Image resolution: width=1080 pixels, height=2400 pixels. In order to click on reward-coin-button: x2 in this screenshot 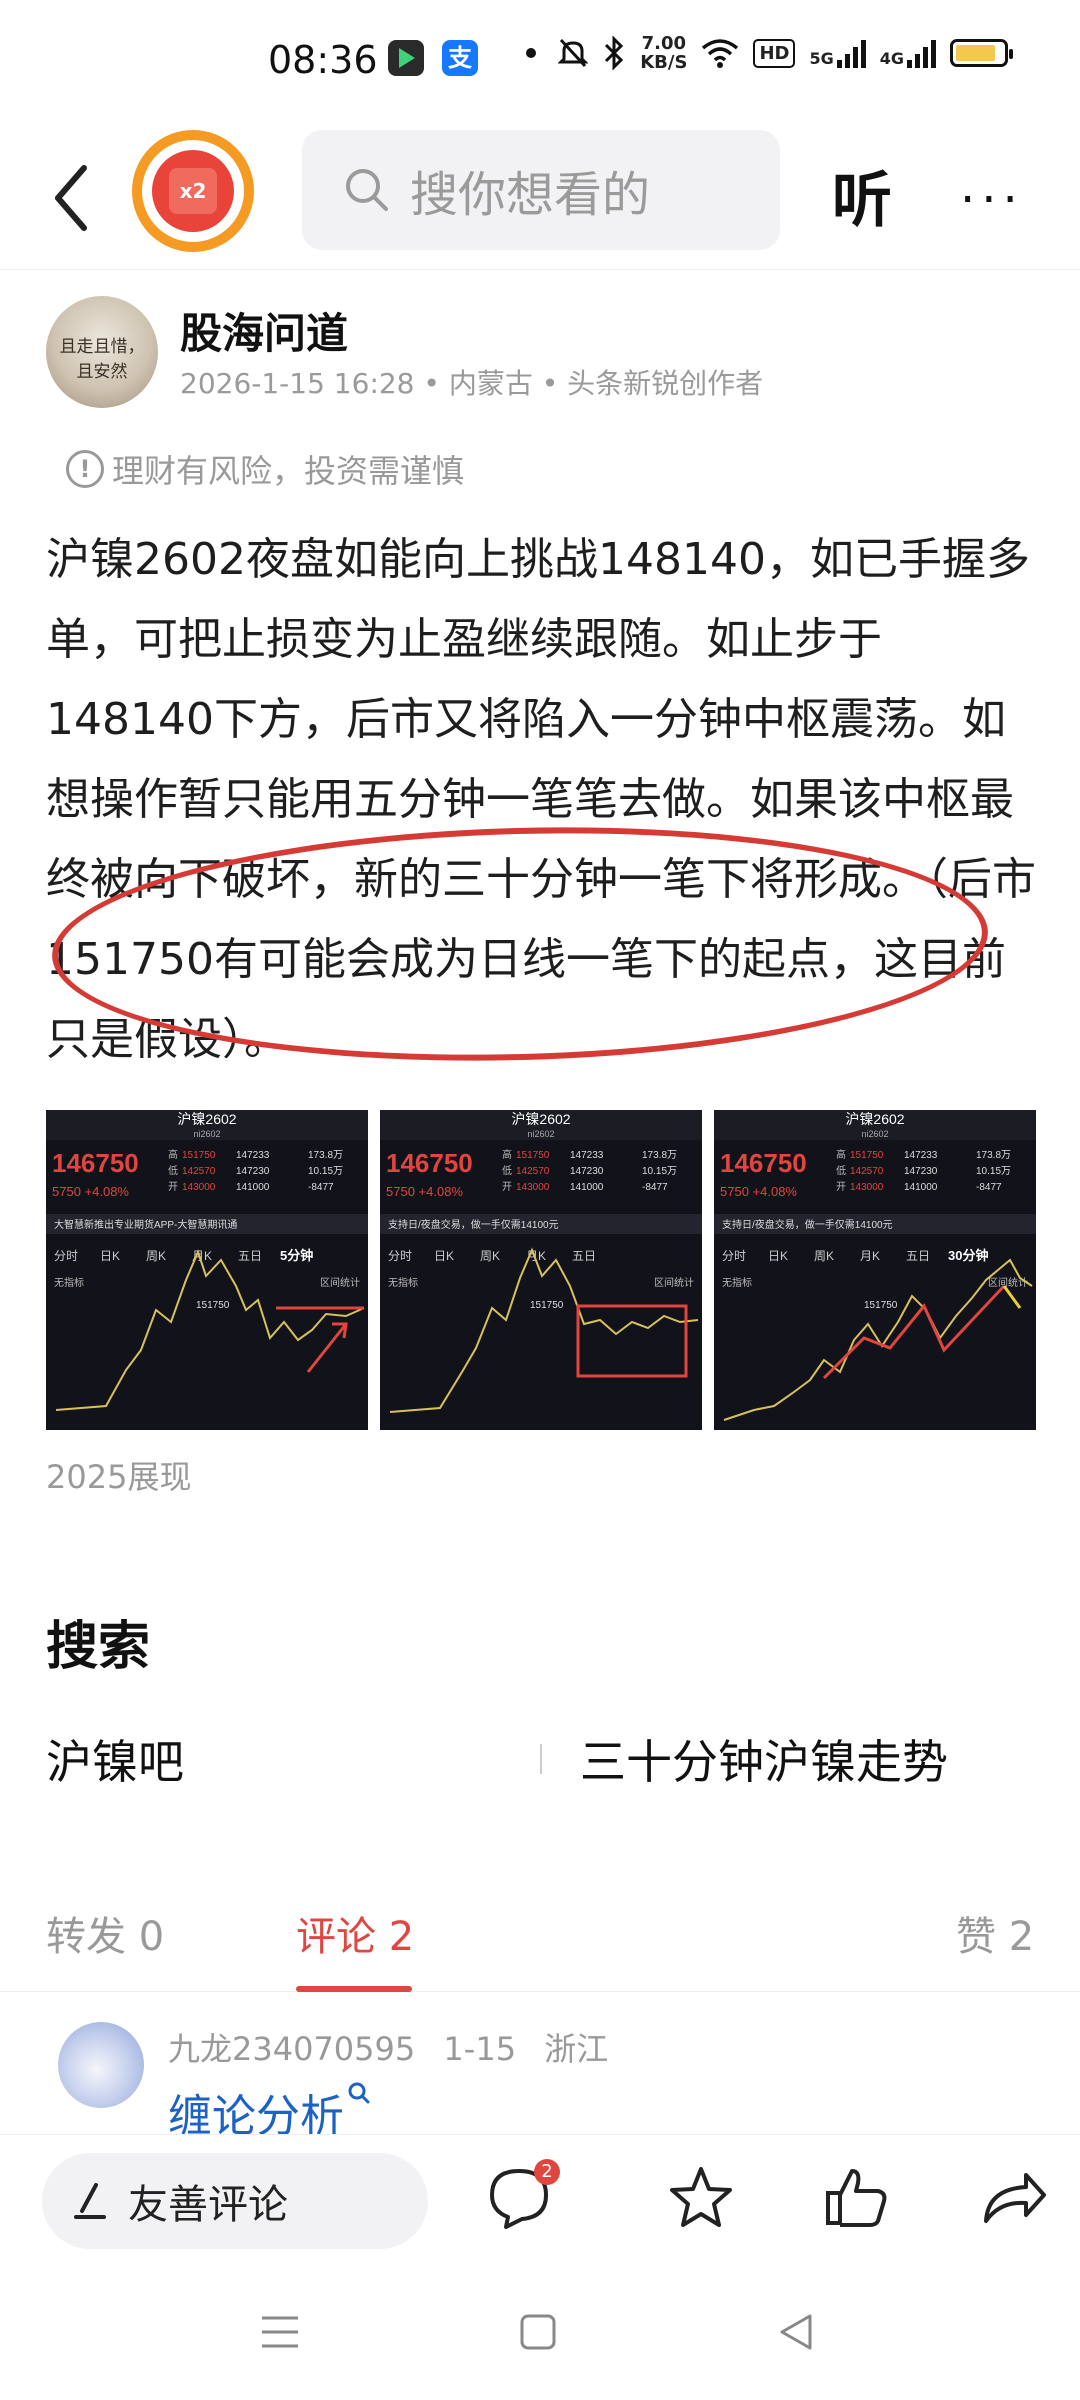, I will do `click(193, 191)`.